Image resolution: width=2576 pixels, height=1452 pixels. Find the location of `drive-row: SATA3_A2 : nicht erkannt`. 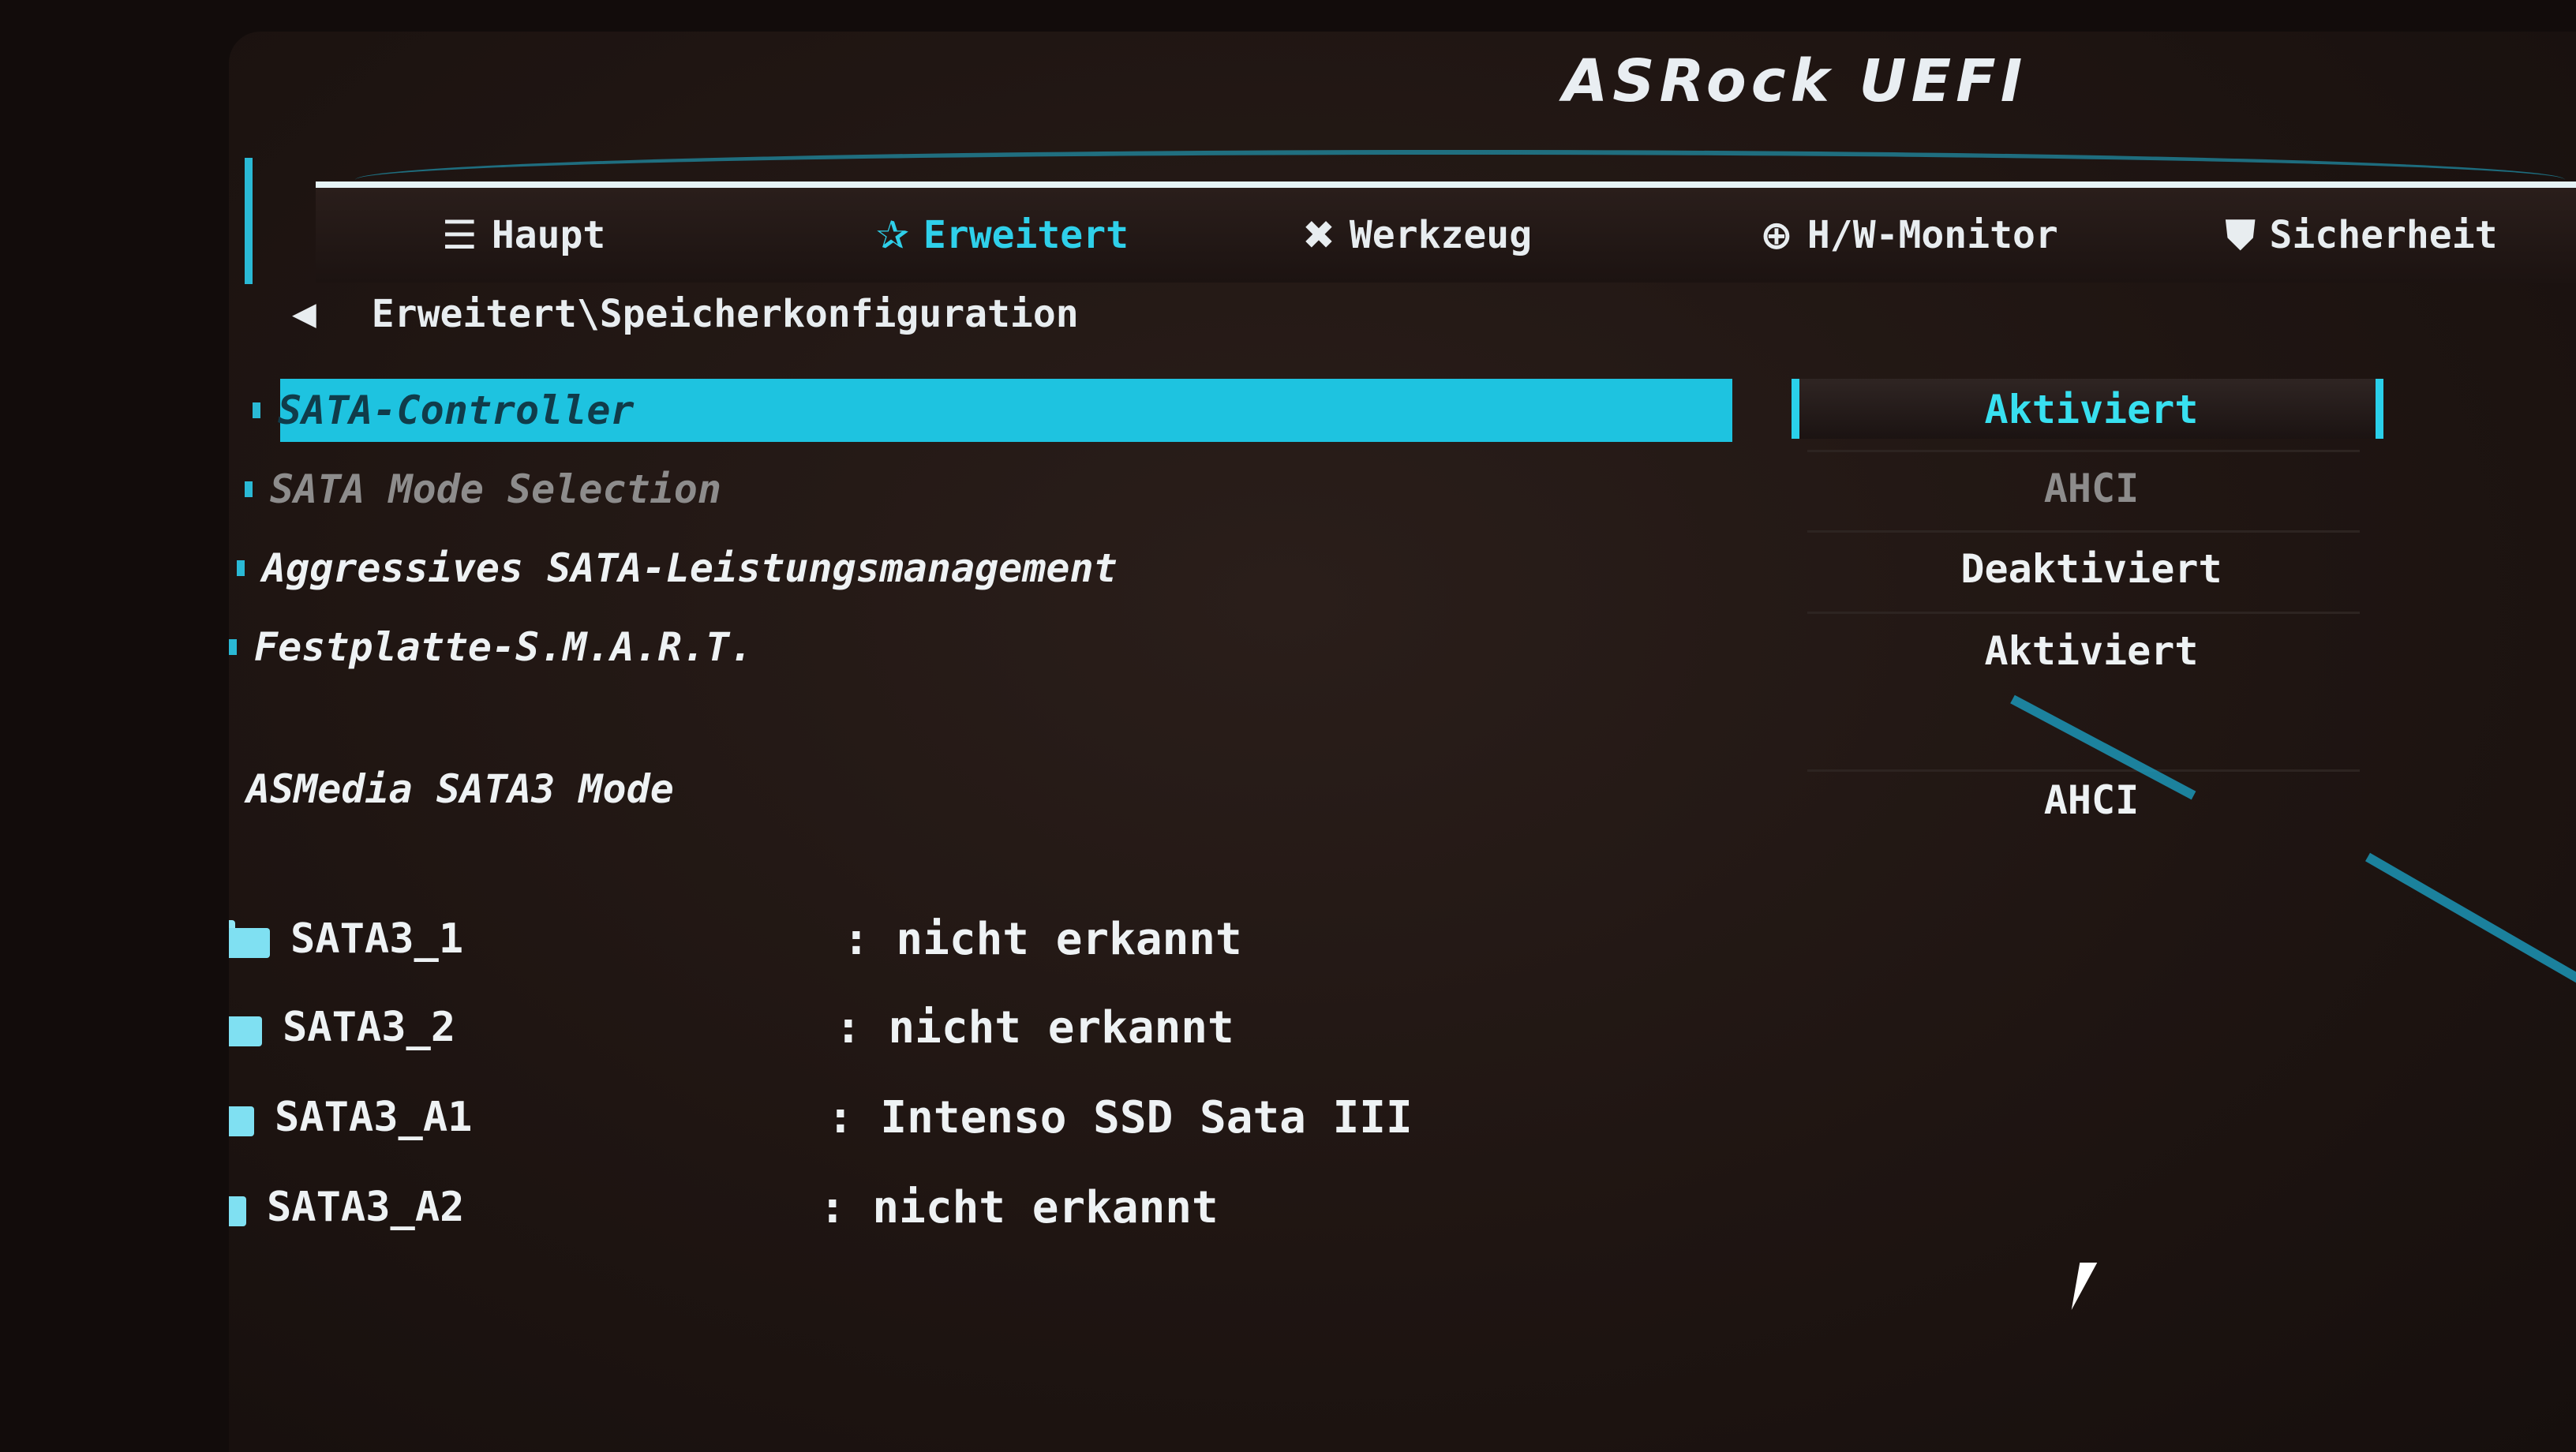

drive-row: SATA3_A2 : nicht erkannt is located at coordinates (724, 1207).